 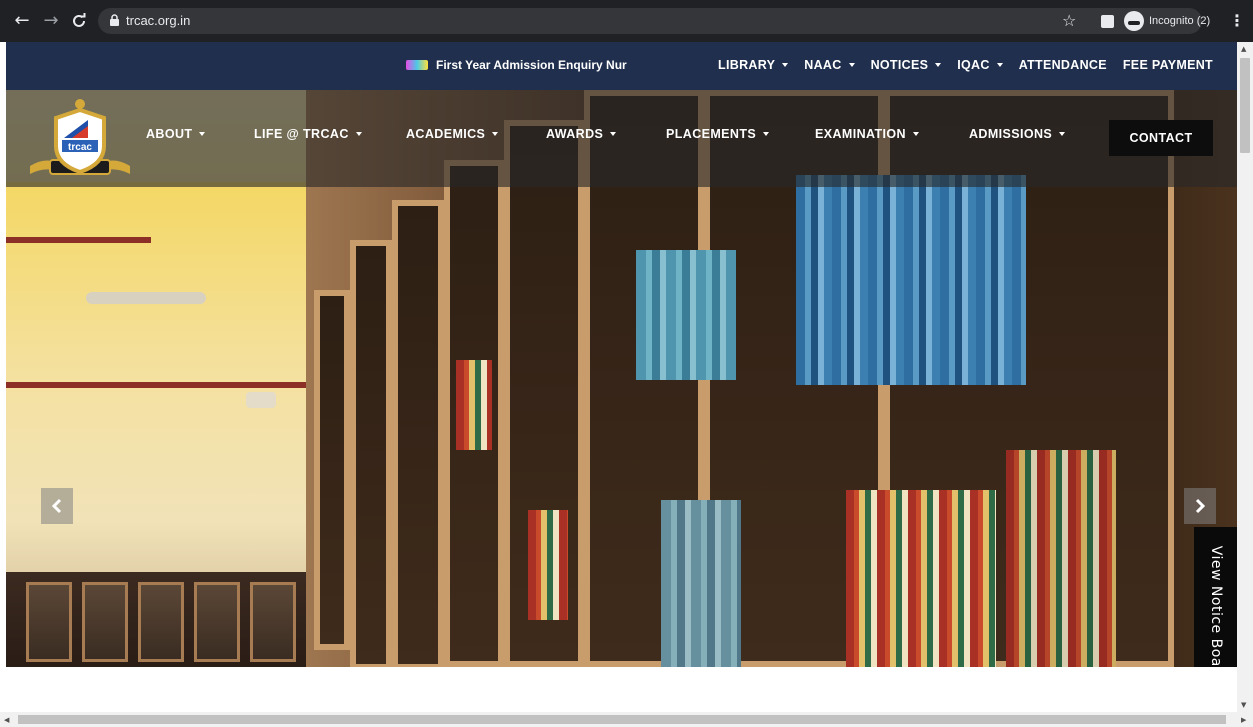 I want to click on admission-ticker: First Year Admission Enquiry Nur, so click(x=516, y=65).